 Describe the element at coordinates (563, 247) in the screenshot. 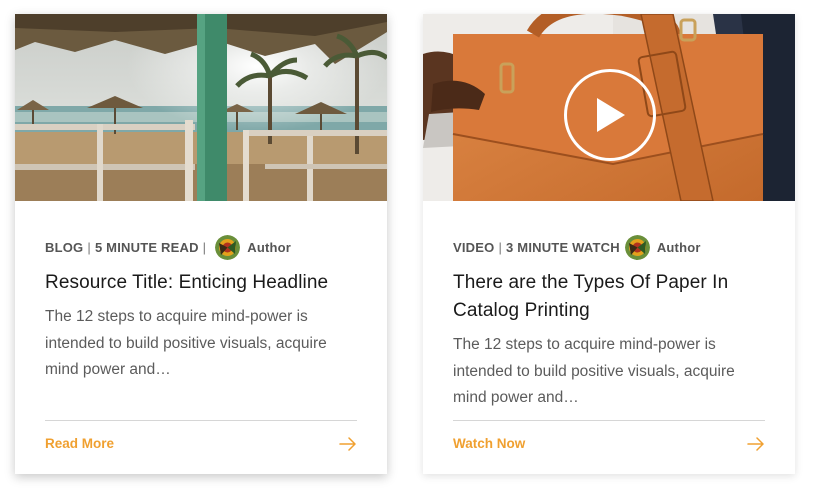

I see `duration-label: 3 MINUTE WATCH` at that location.